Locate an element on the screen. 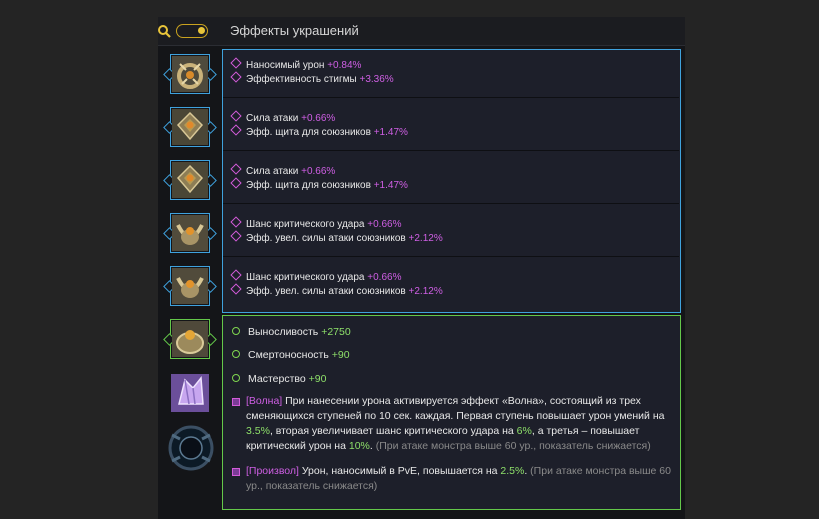 The width and height of the screenshot is (819, 519). set-stat-line: Смертоносность +90 is located at coordinates (291, 355).